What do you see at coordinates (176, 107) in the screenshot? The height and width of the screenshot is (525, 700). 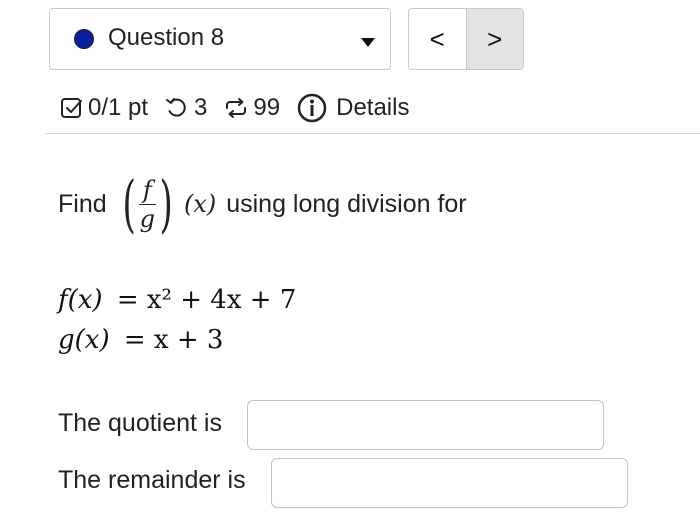 I see `retry-icon` at bounding box center [176, 107].